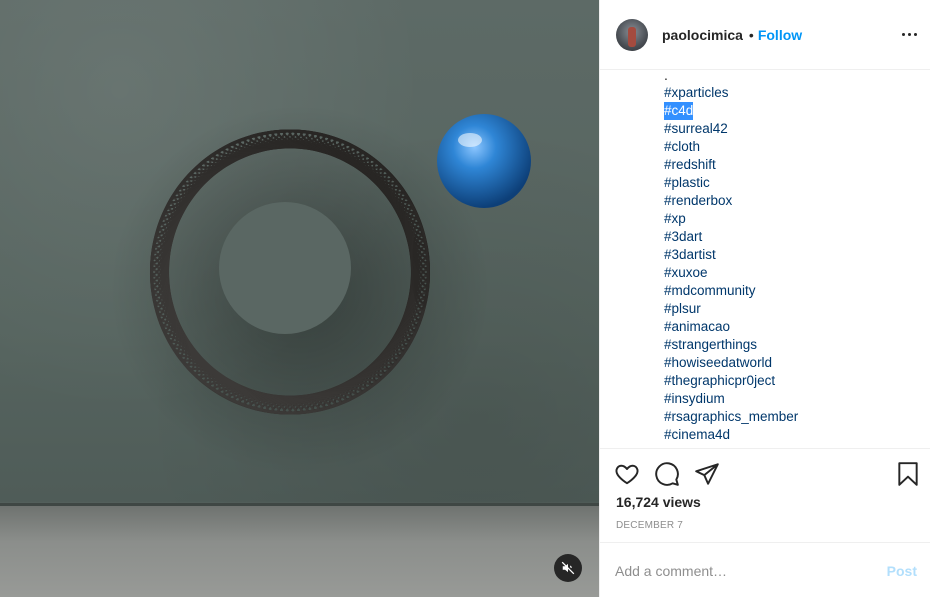 This screenshot has height=597, width=930. Describe the element at coordinates (696, 93) in the screenshot. I see `hashtag-link: #xparticles` at that location.